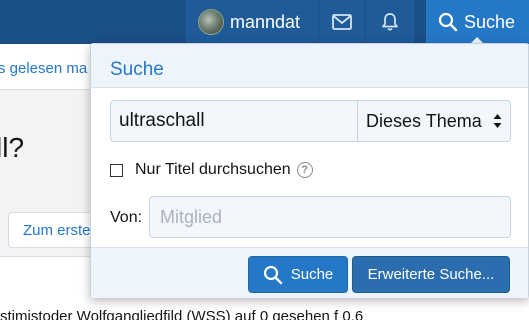  What do you see at coordinates (43, 68) in the screenshot?
I see `mark-read-link: s gelesen ma` at bounding box center [43, 68].